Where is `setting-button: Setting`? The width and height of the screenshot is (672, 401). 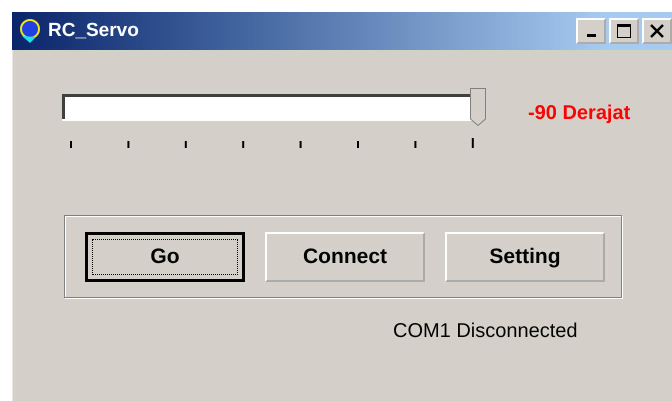
setting-button: Setting is located at coordinates (525, 257).